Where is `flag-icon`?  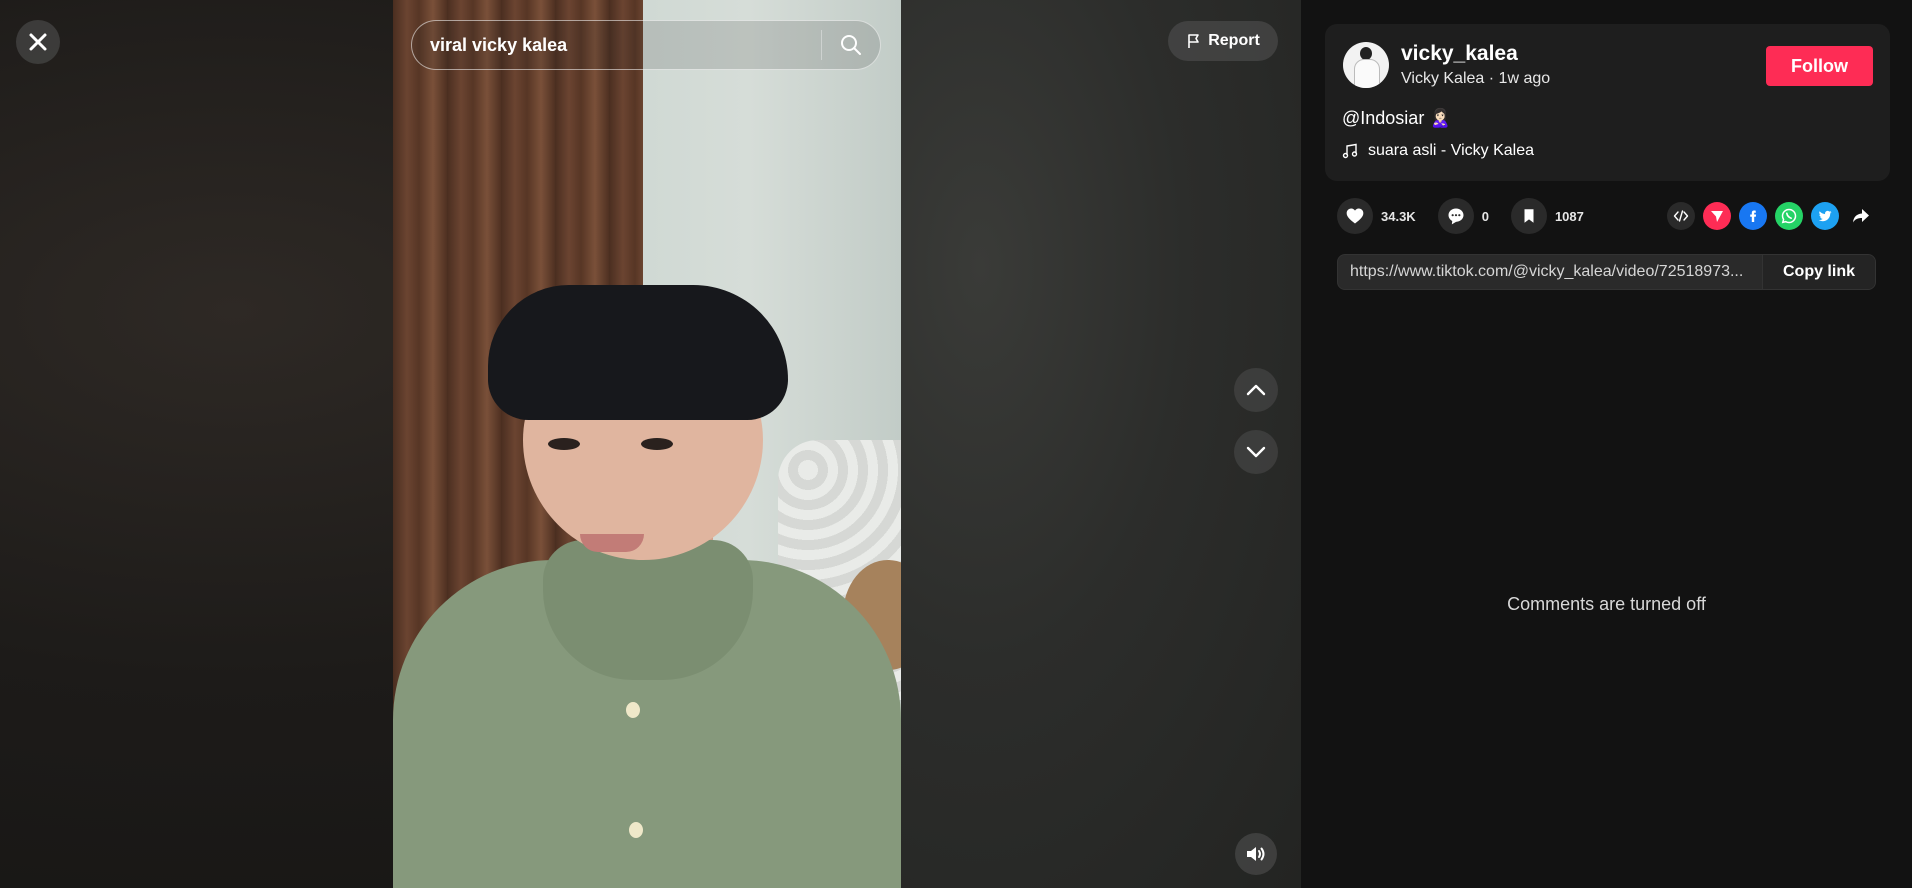 flag-icon is located at coordinates (1194, 41).